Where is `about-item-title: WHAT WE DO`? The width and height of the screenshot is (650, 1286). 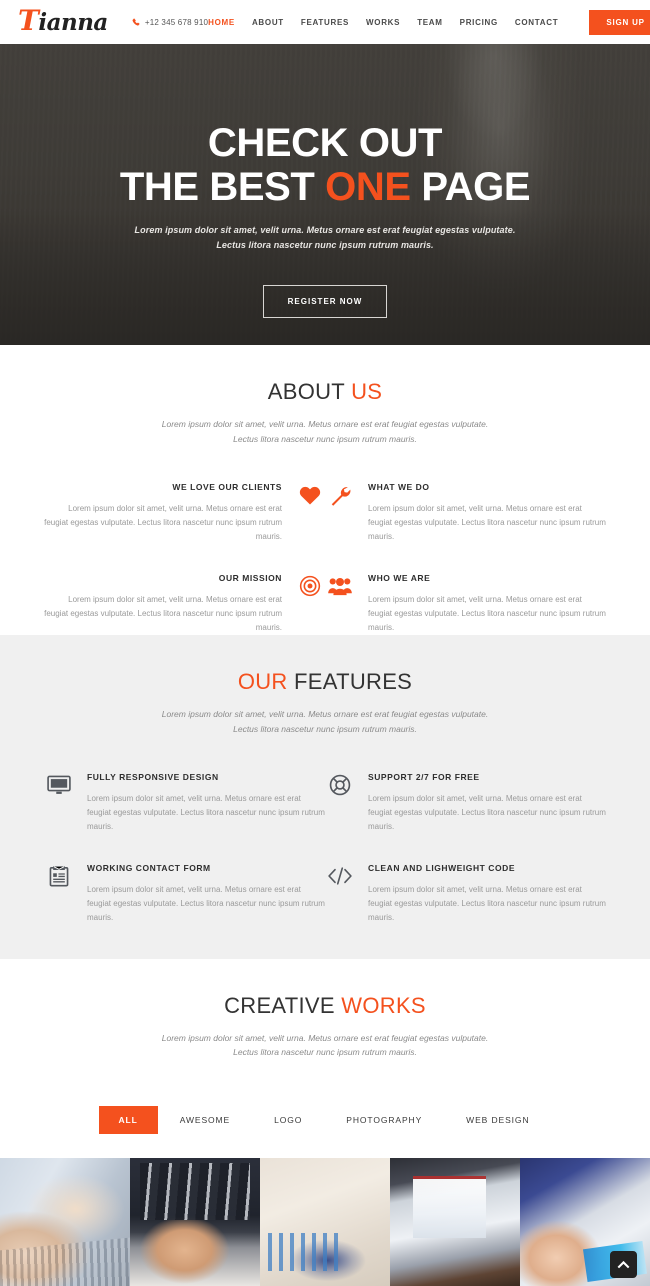
about-item-title: WHAT WE DO is located at coordinates (399, 486).